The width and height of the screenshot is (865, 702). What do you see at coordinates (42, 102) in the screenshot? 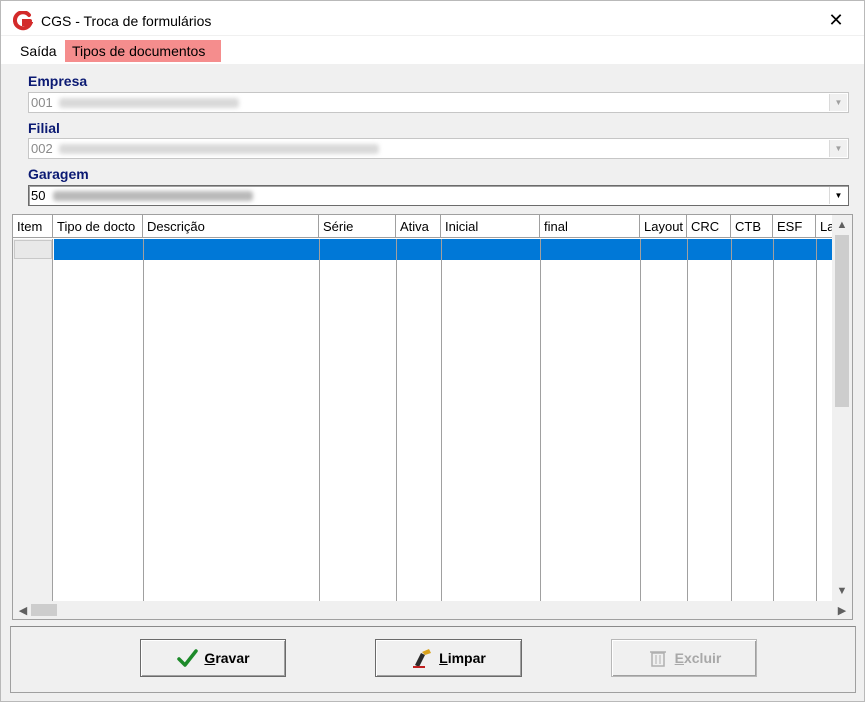
I see `empresa-value: 001` at bounding box center [42, 102].